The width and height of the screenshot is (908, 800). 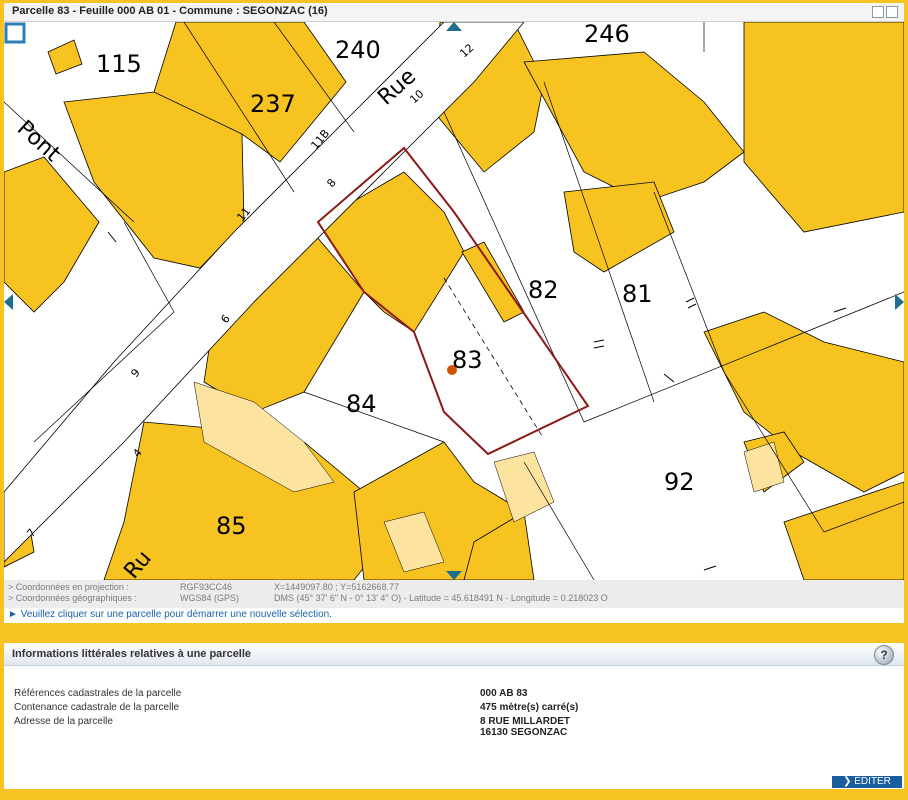 I want to click on pan-down-icon, so click(x=454, y=575).